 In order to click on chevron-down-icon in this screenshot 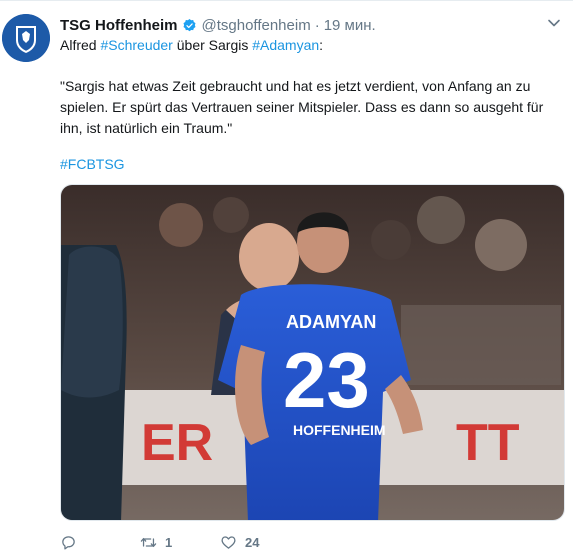, I will do `click(554, 23)`.